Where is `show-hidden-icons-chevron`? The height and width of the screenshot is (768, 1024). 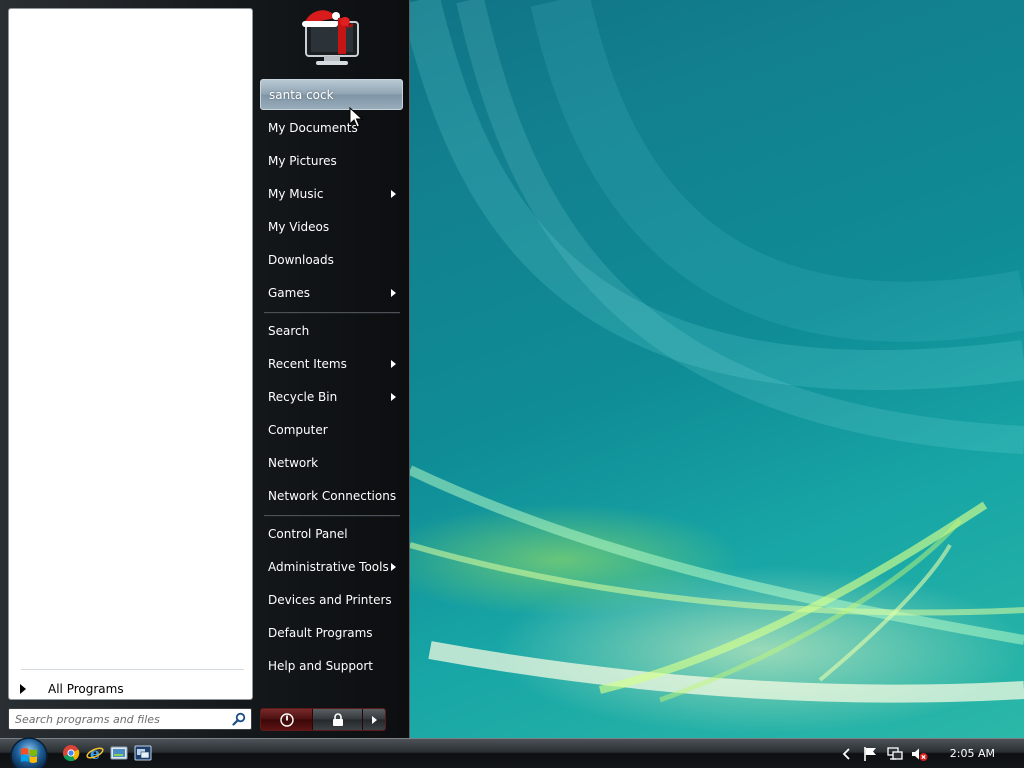 show-hidden-icons-chevron is located at coordinates (847, 754).